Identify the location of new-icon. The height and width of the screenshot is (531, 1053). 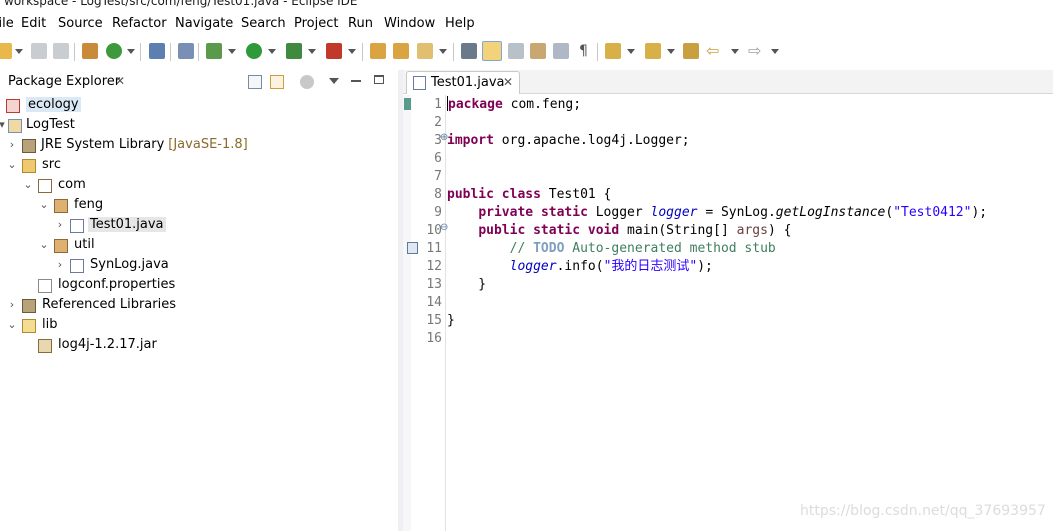
(6, 51).